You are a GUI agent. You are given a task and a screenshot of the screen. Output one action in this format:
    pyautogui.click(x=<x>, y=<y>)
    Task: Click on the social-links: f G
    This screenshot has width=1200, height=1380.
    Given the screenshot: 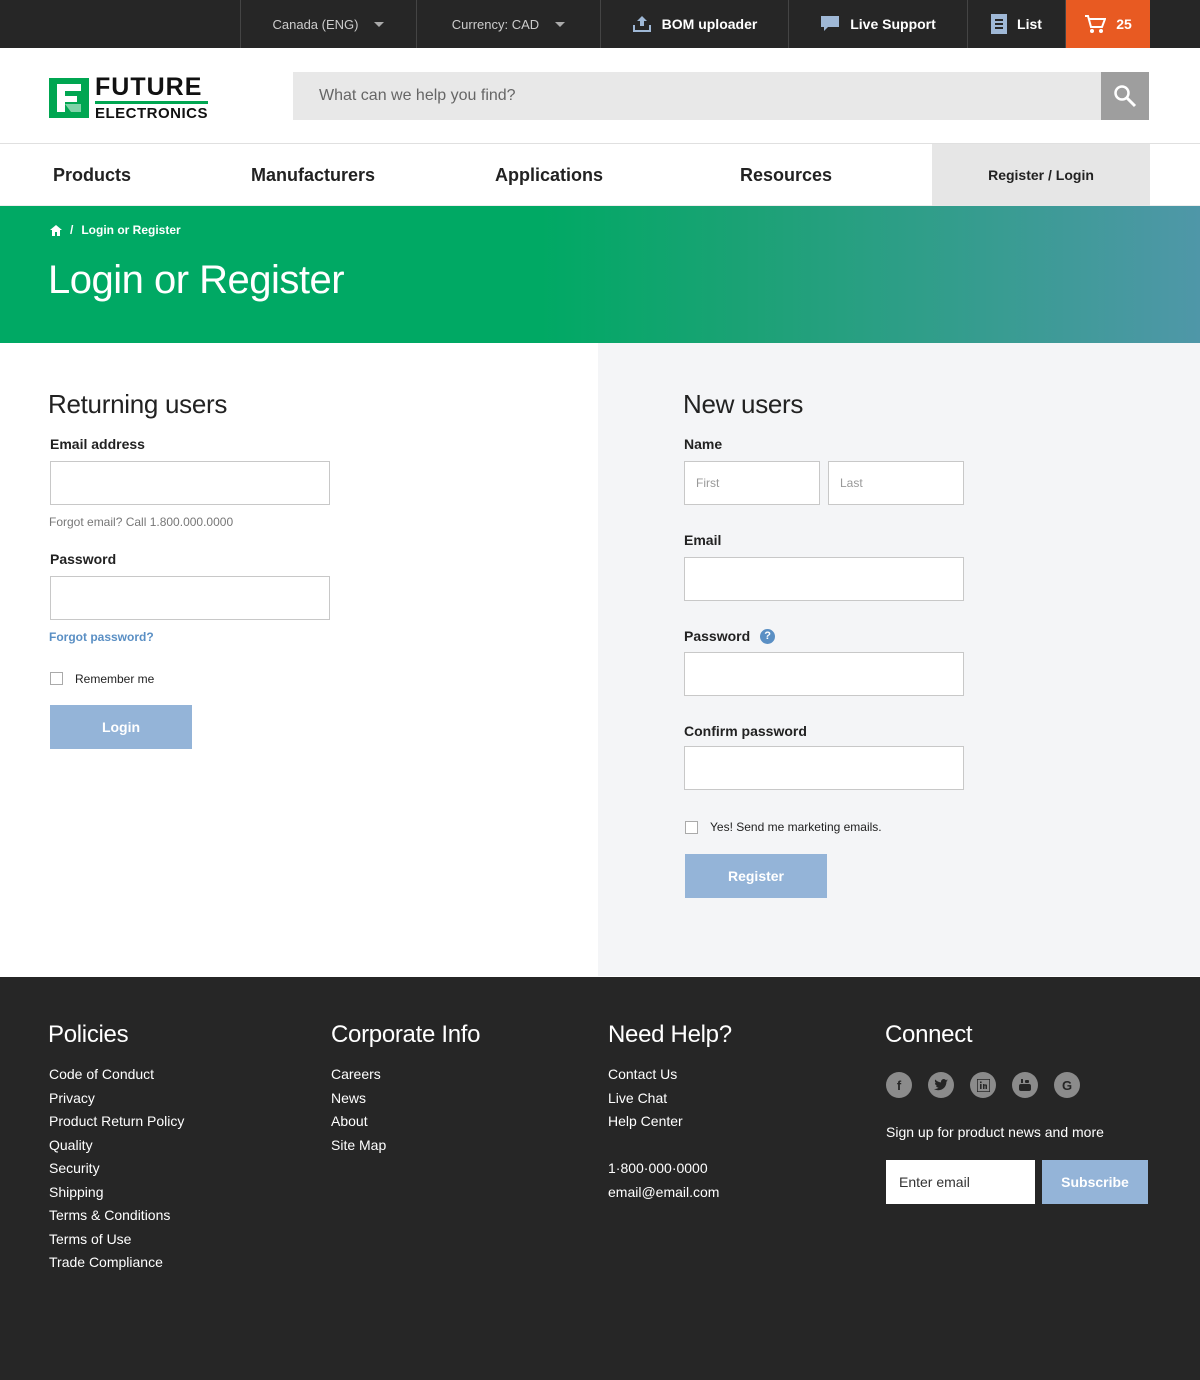 What is the action you would take?
    pyautogui.click(x=983, y=1085)
    